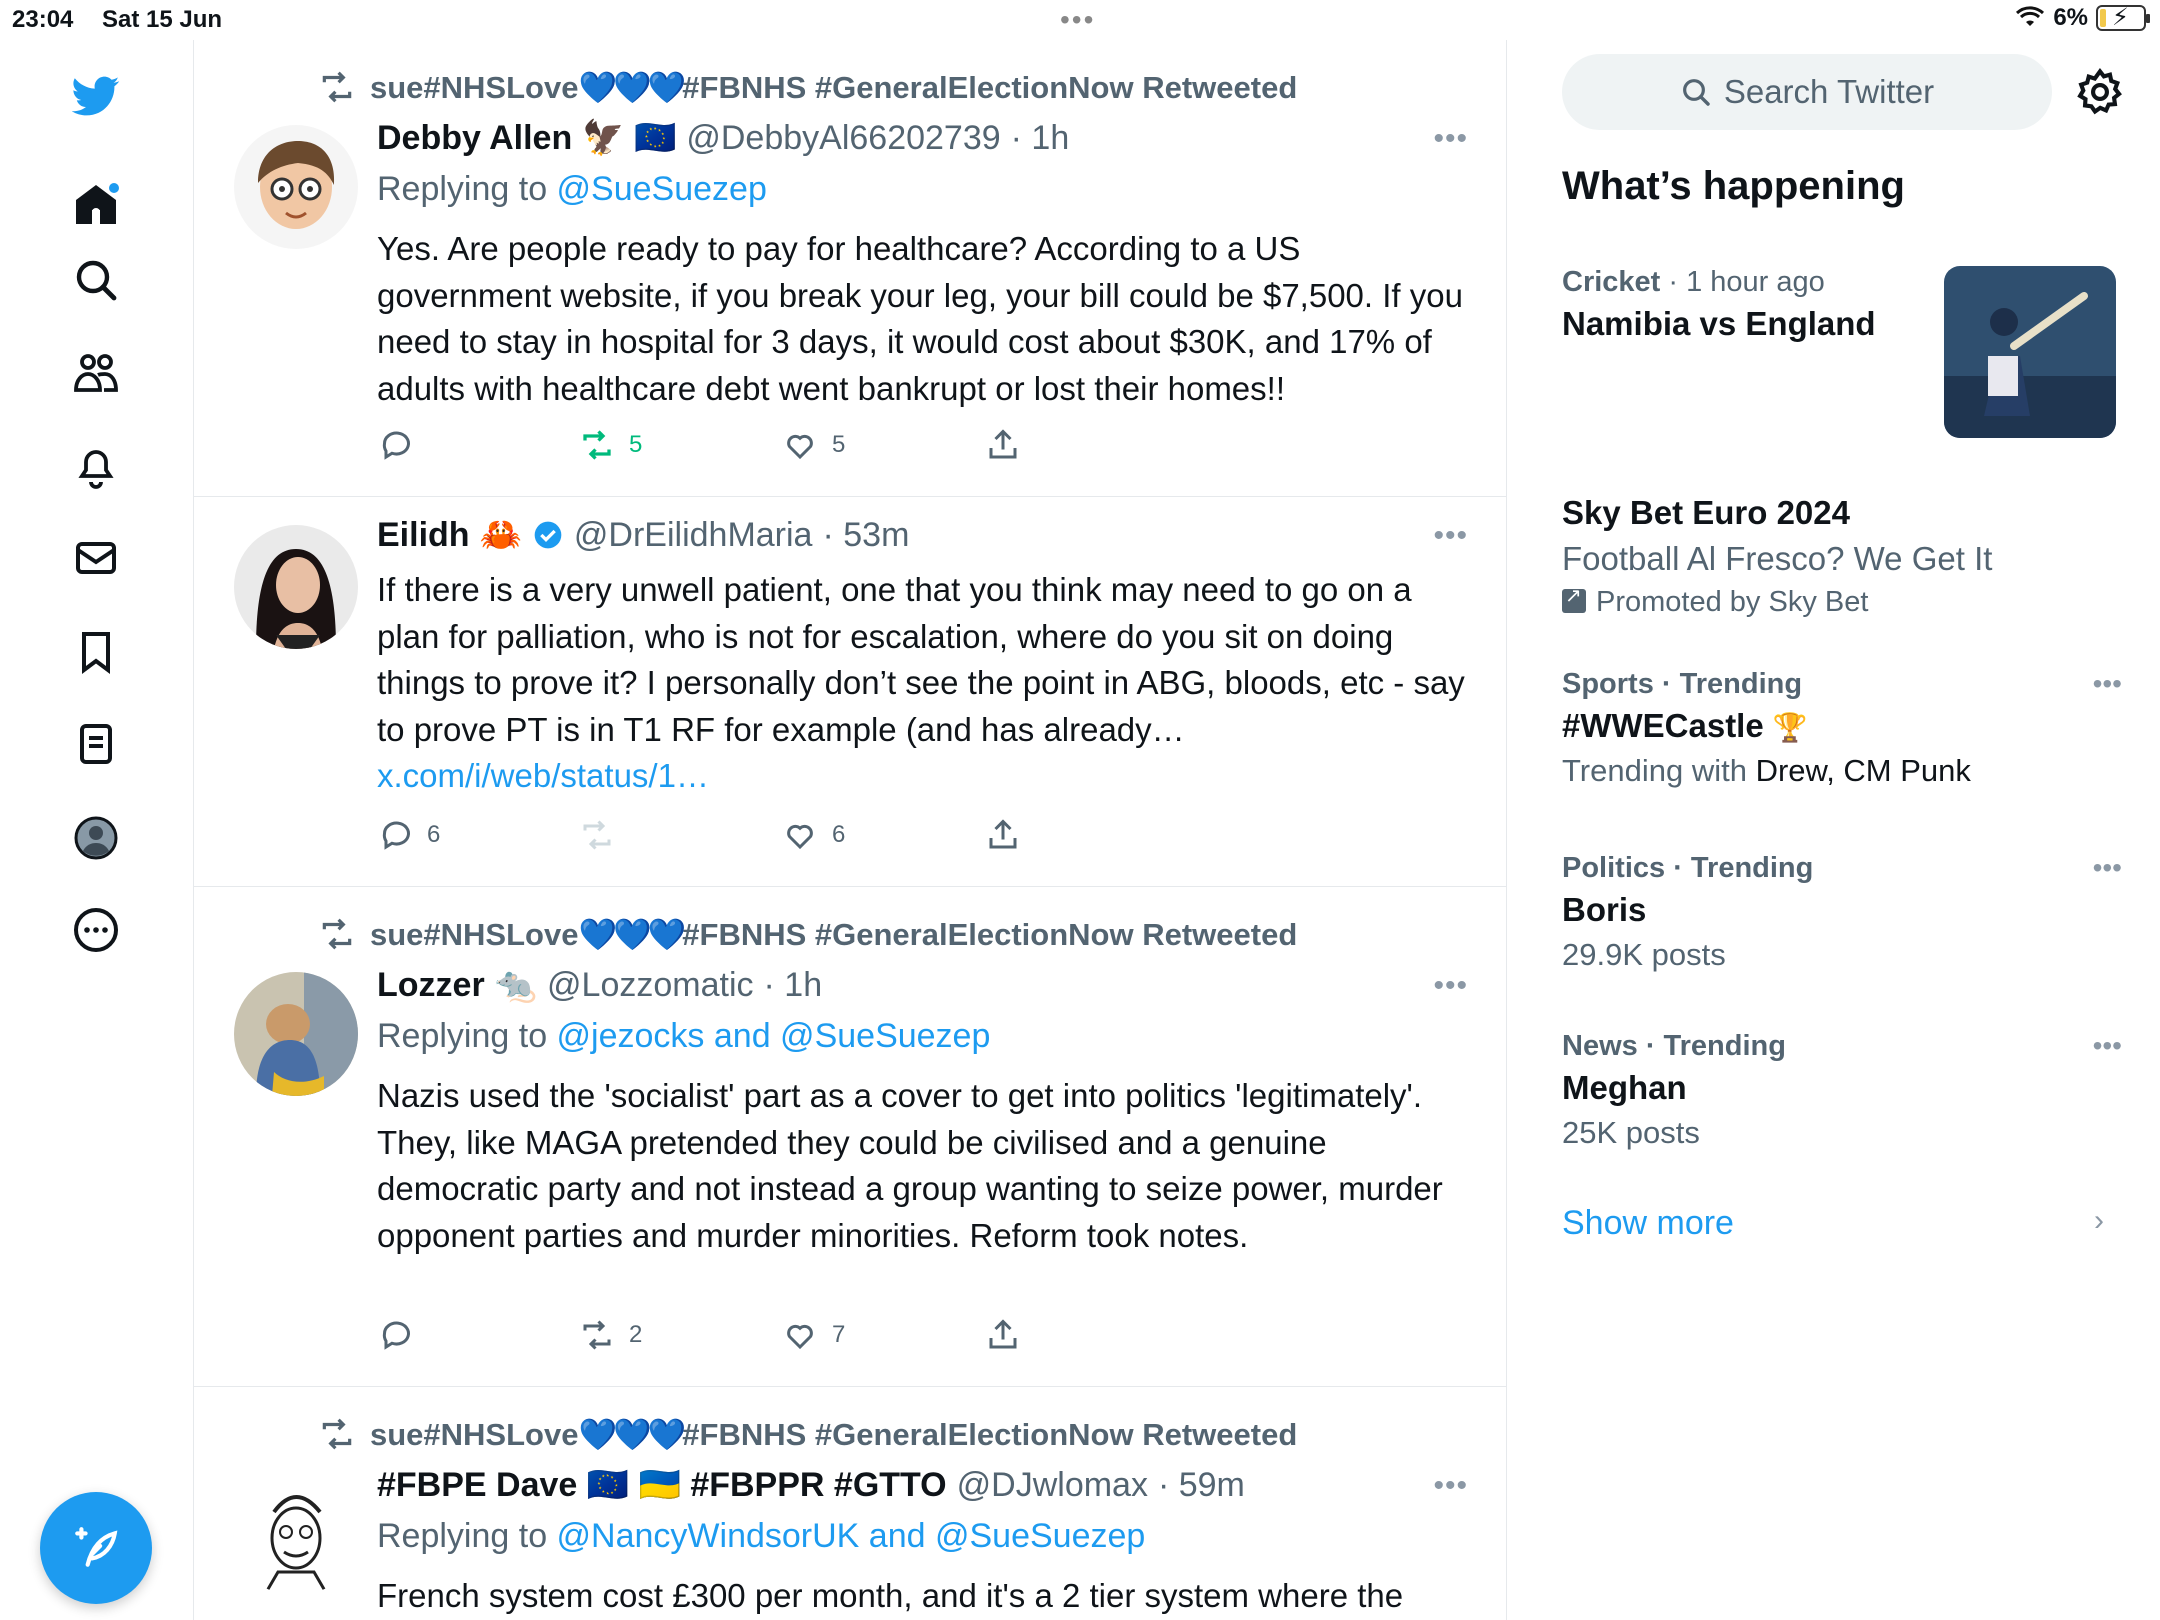 The image size is (2160, 1620). I want to click on show-more-link: Show more, so click(1648, 1223).